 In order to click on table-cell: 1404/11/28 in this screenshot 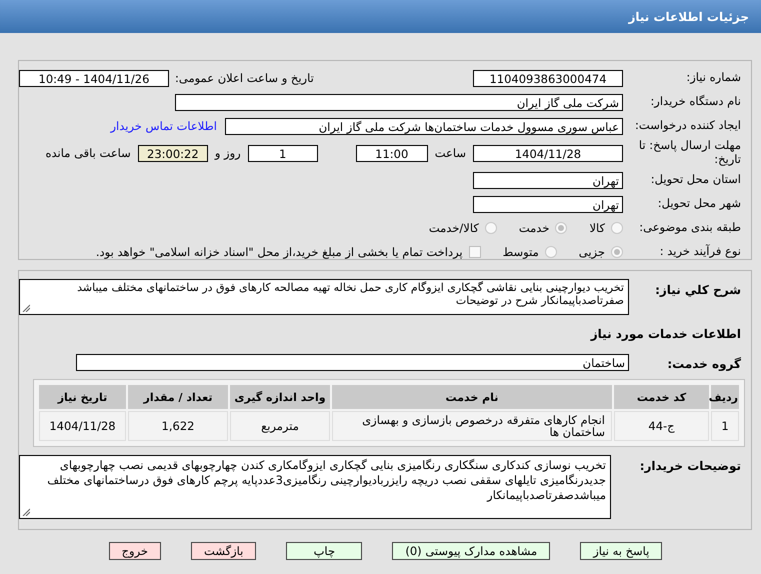, I will do `click(82, 426)`.